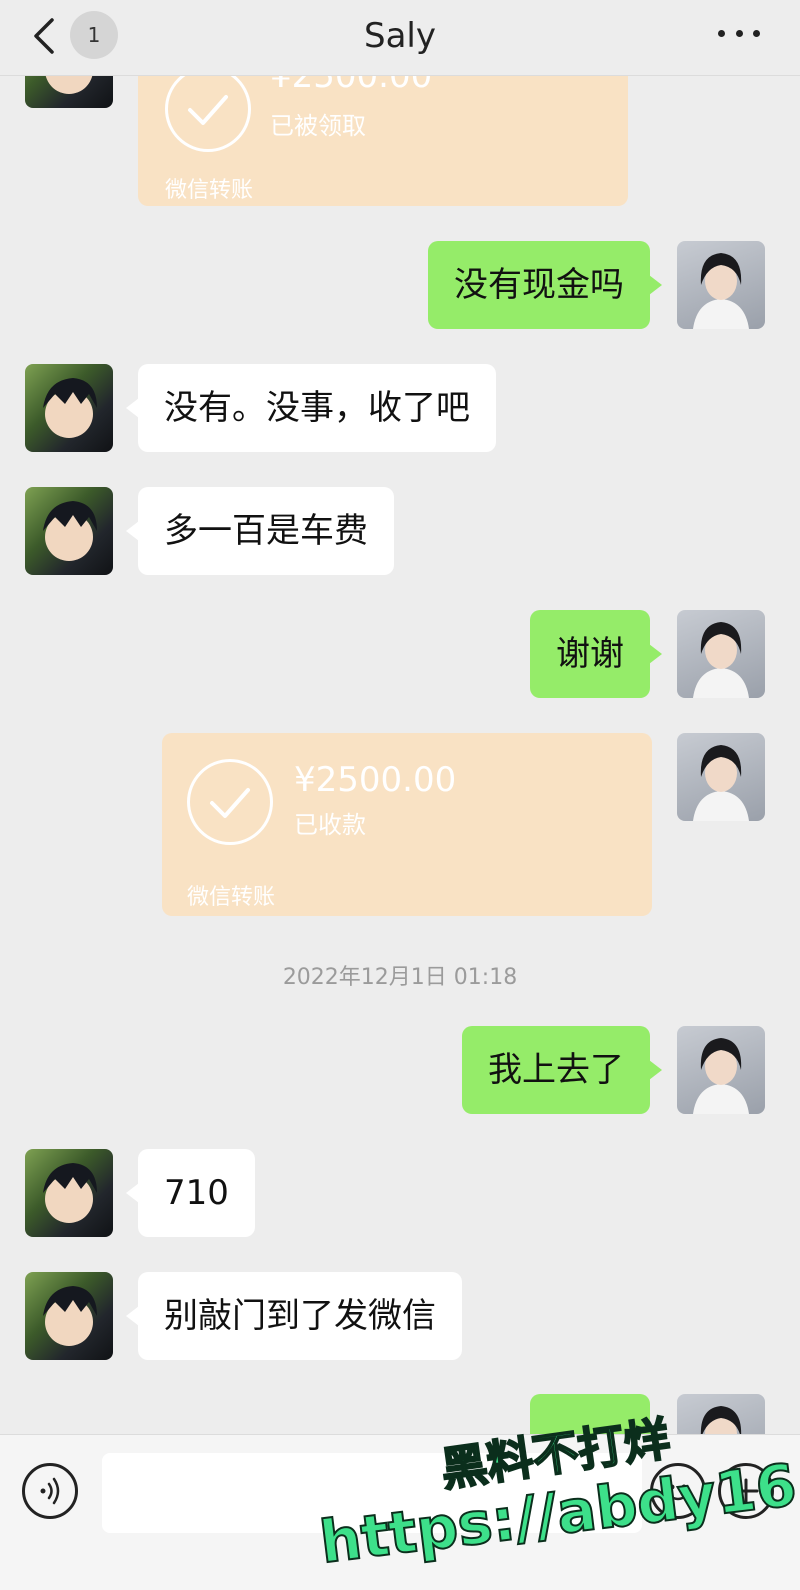 The height and width of the screenshot is (1590, 800). What do you see at coordinates (596, 654) in the screenshot?
I see `message-bubble-sent: 谢谢` at bounding box center [596, 654].